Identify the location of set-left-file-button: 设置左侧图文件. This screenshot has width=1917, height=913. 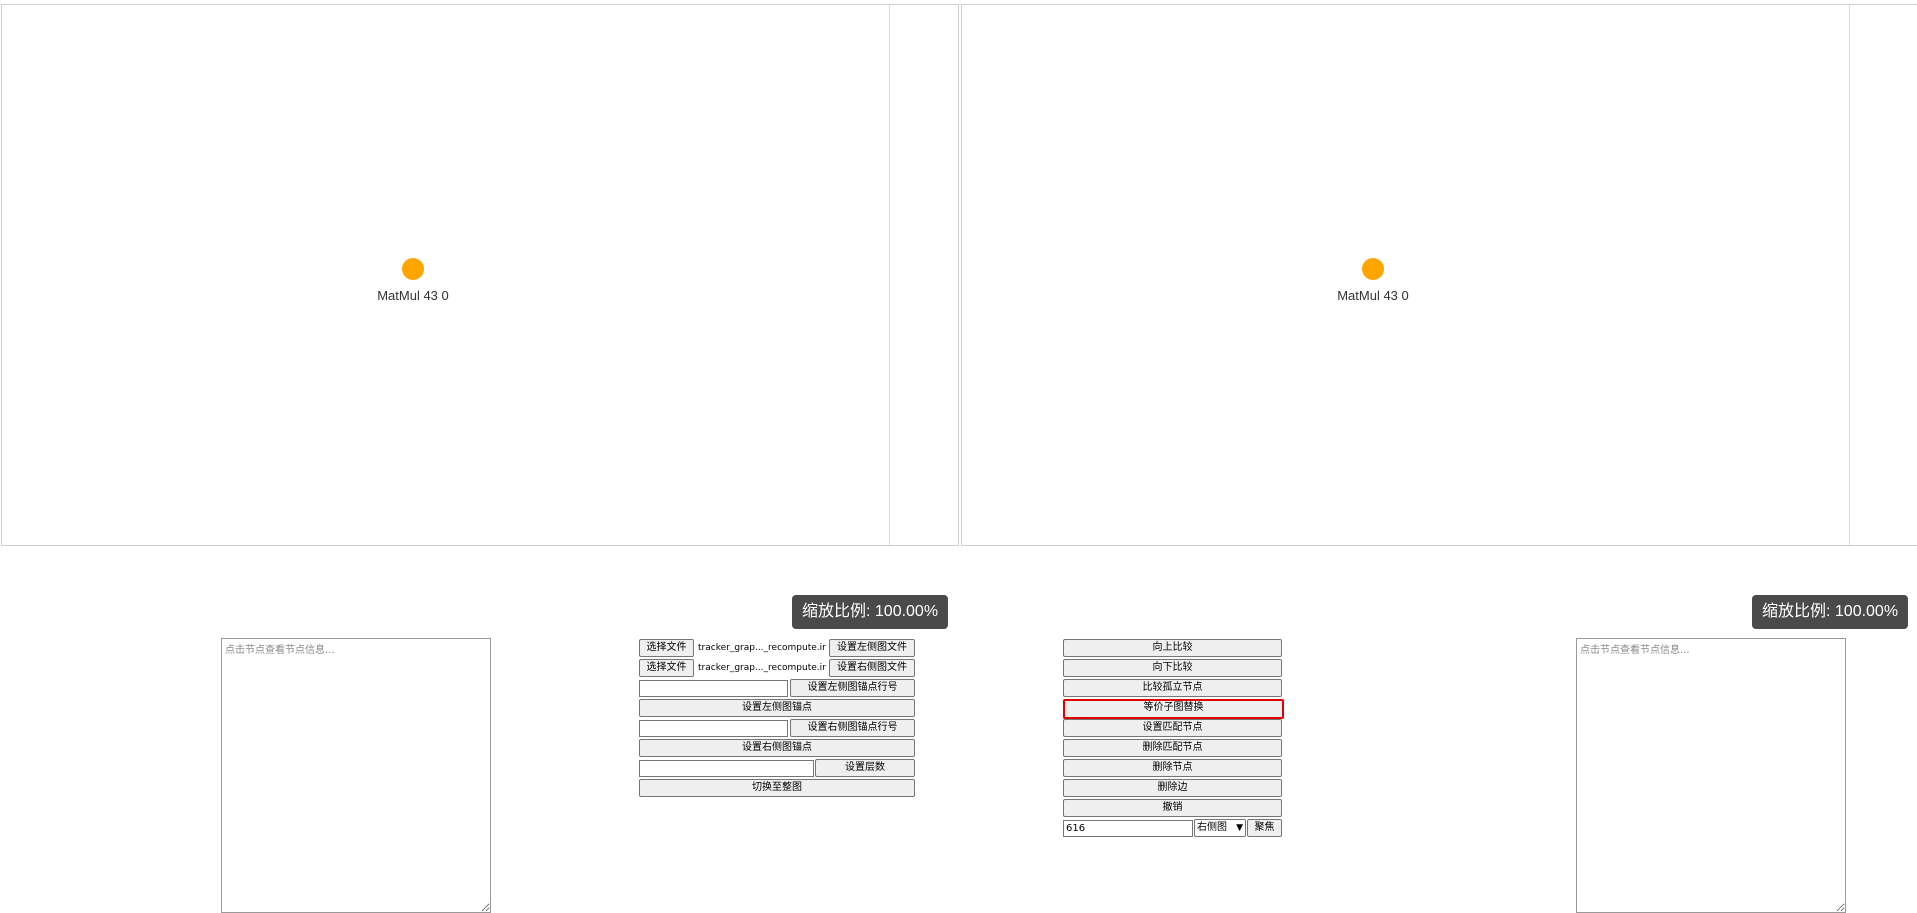
(872, 648).